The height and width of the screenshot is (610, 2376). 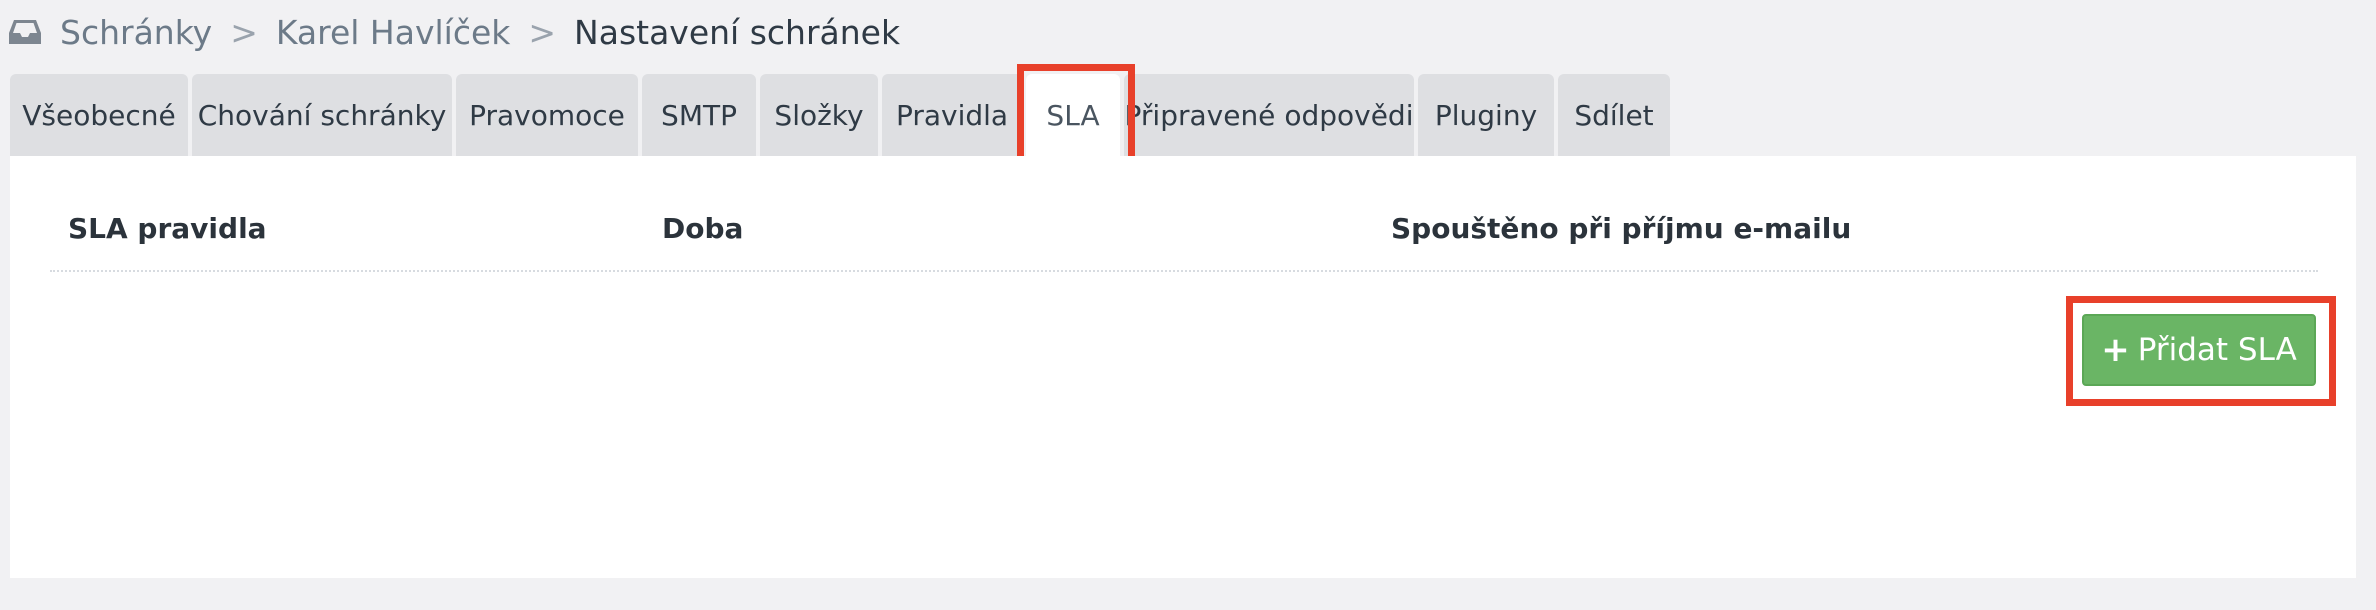 I want to click on tab-smtp: SMTP, so click(x=699, y=115).